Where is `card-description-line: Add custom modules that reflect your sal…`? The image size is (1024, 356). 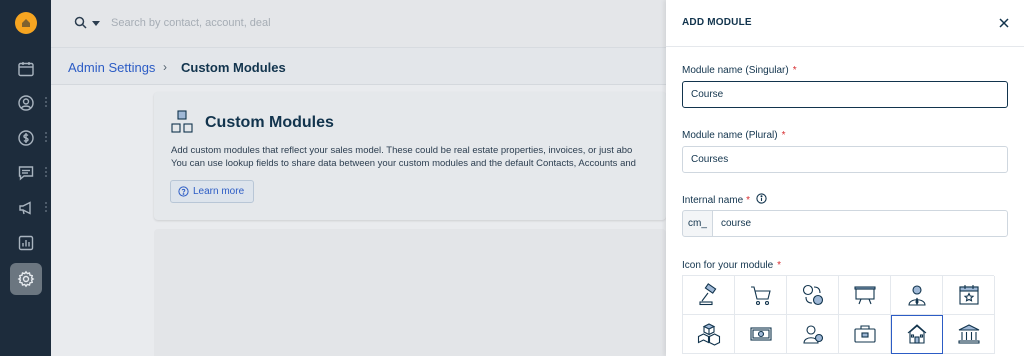
card-description-line: Add custom modules that reflect your sal… is located at coordinates (402, 150).